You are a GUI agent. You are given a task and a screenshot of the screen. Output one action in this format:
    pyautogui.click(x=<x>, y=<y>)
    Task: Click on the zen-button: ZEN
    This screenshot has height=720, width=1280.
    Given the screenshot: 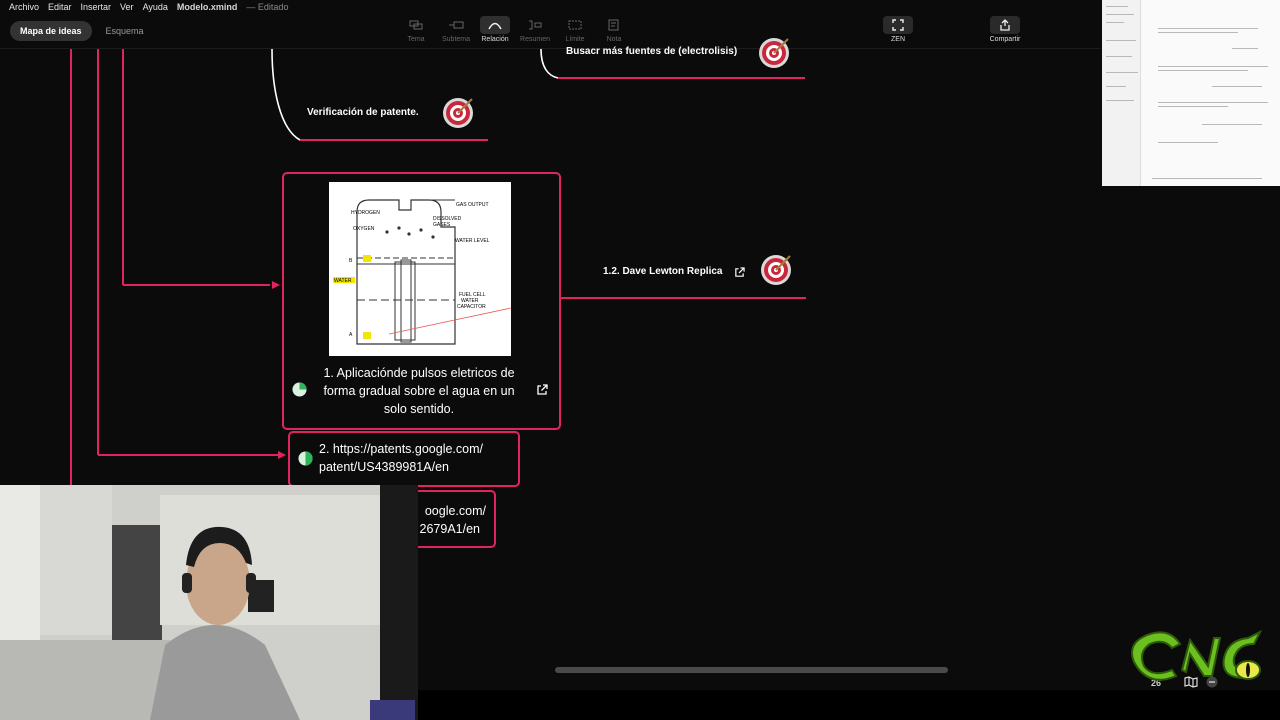 What is the action you would take?
    pyautogui.click(x=898, y=29)
    